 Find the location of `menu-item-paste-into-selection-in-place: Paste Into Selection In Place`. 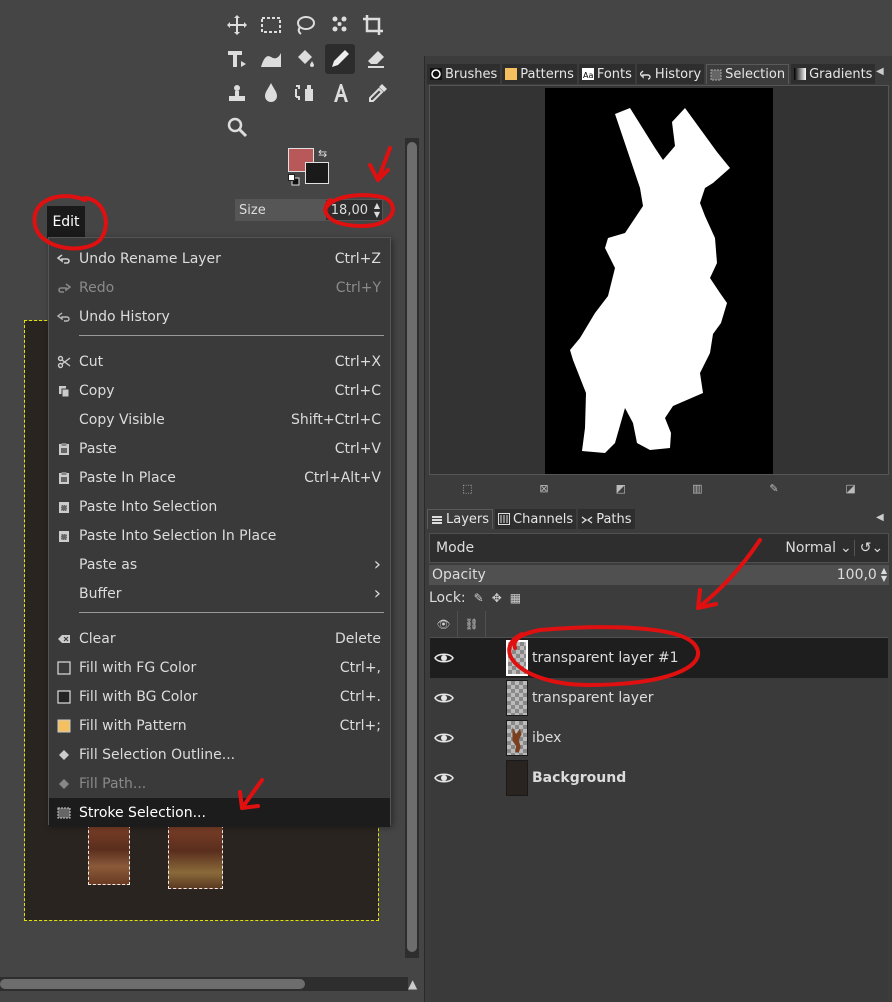

menu-item-paste-into-selection-in-place: Paste Into Selection In Place is located at coordinates (219, 535).